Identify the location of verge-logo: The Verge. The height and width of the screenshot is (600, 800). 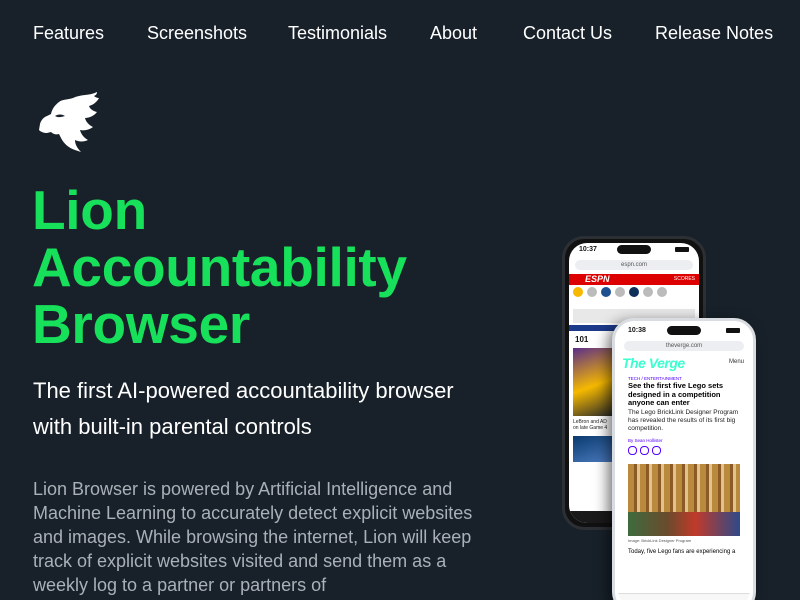
(653, 363).